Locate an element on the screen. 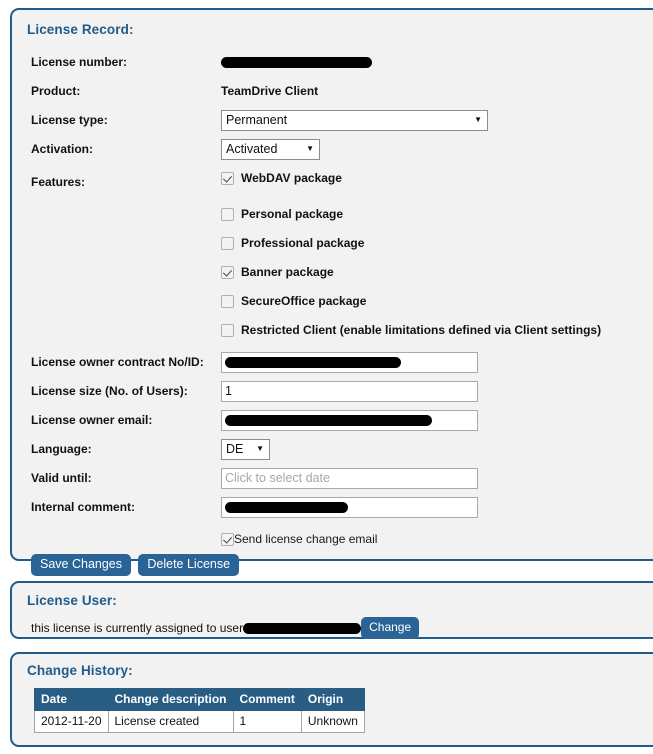 The height and width of the screenshot is (754, 653). label-product: Product: is located at coordinates (56, 91).